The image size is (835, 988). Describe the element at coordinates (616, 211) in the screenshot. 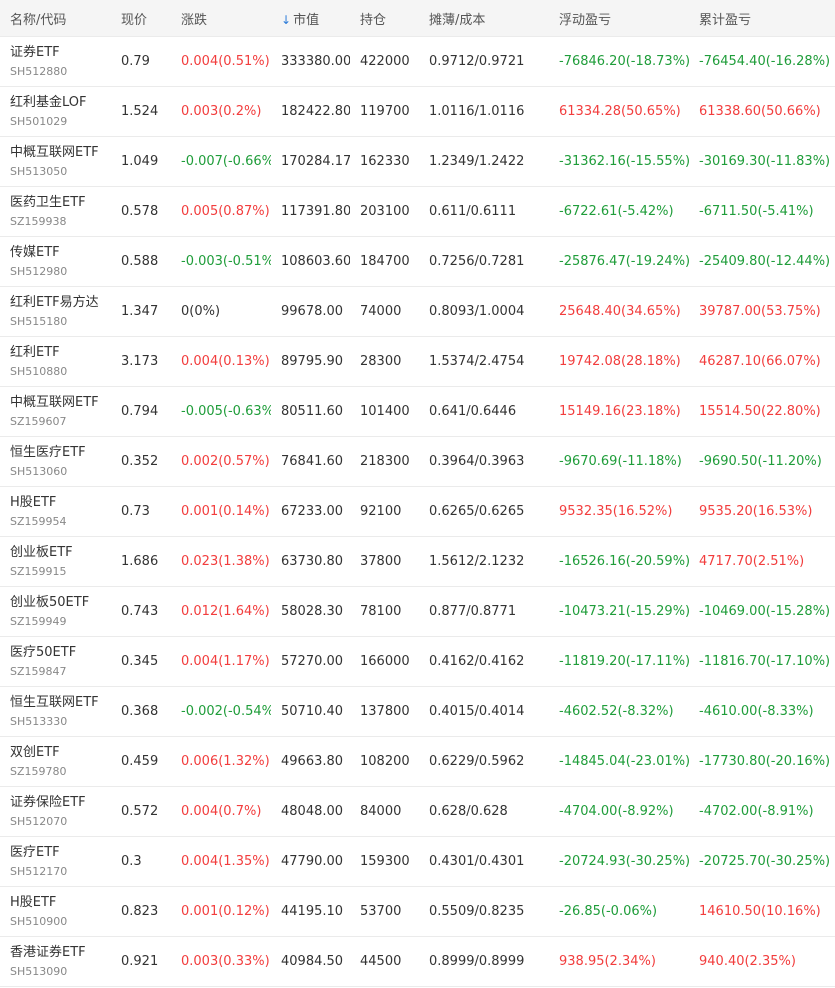

I see `float-pl-cell: -6722.61(-5.42%)` at that location.